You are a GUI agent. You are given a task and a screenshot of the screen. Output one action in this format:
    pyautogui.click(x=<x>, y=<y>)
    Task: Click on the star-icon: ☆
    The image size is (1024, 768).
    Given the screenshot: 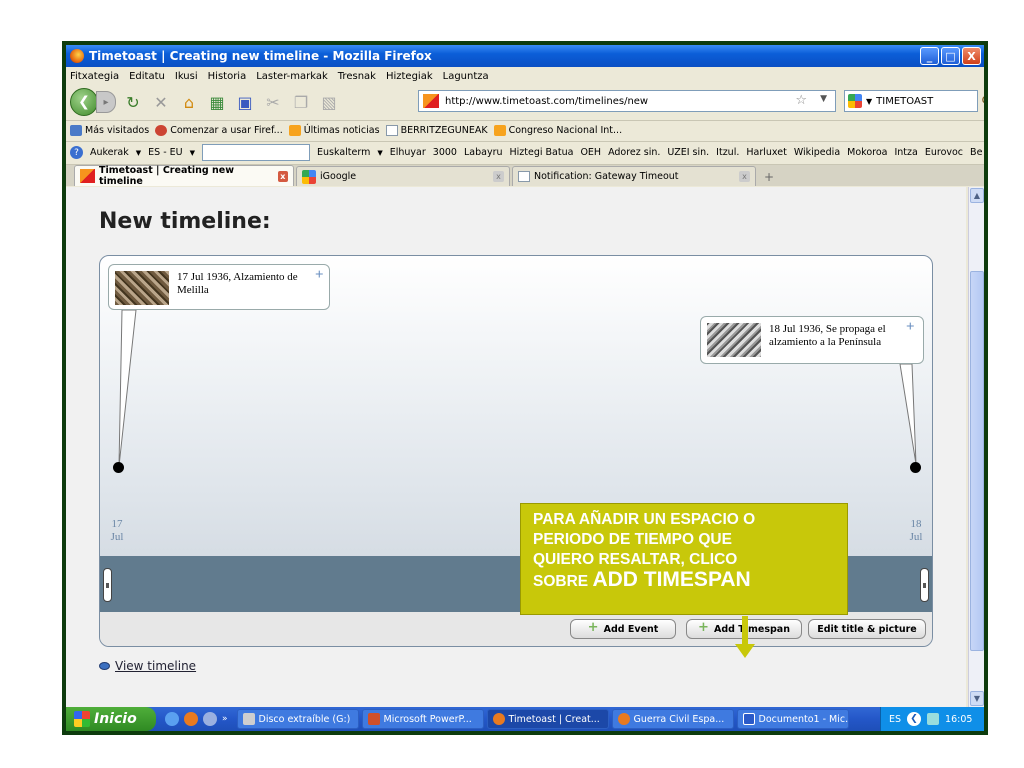 What is the action you would take?
    pyautogui.click(x=801, y=100)
    